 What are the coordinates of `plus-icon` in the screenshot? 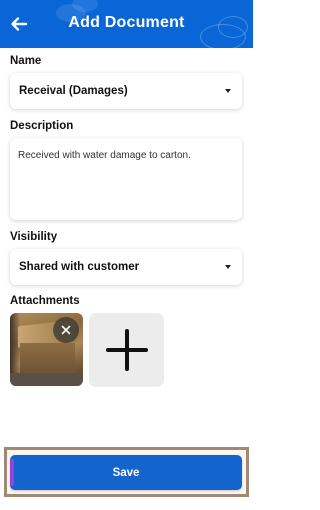 It's located at (126, 350).